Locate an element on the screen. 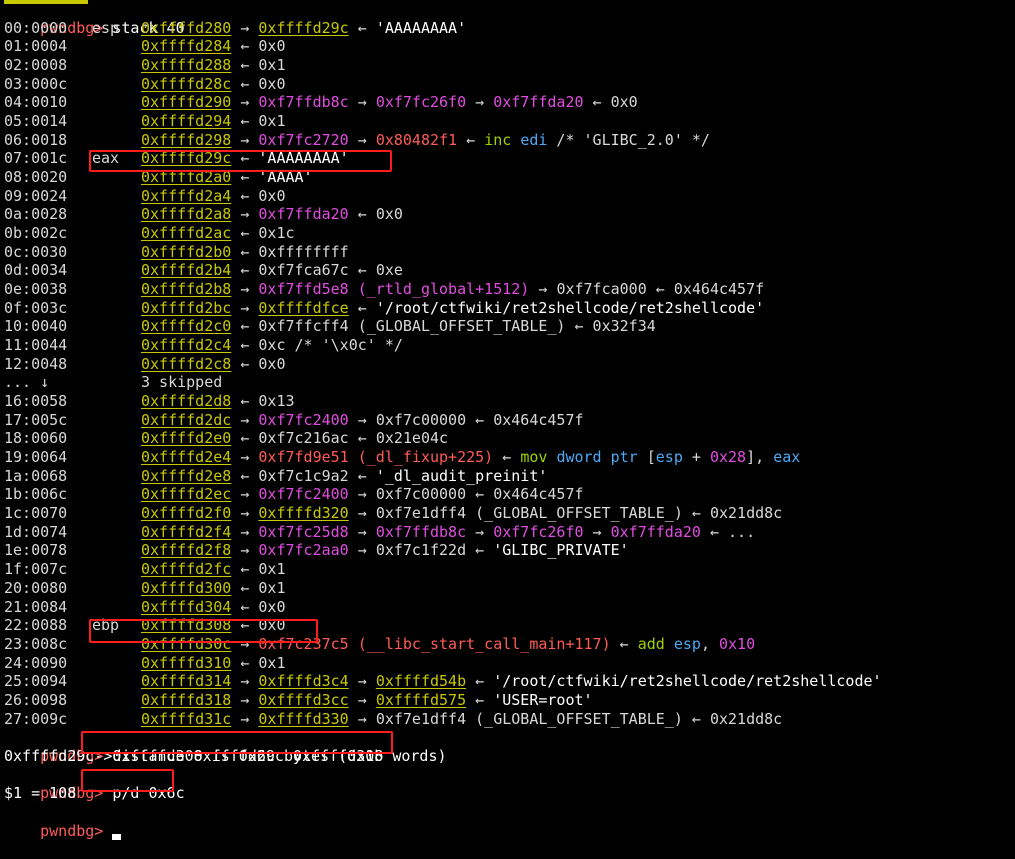 This screenshot has width=1015, height=859. stack-address: 0xffffd3c4 is located at coordinates (303, 681).